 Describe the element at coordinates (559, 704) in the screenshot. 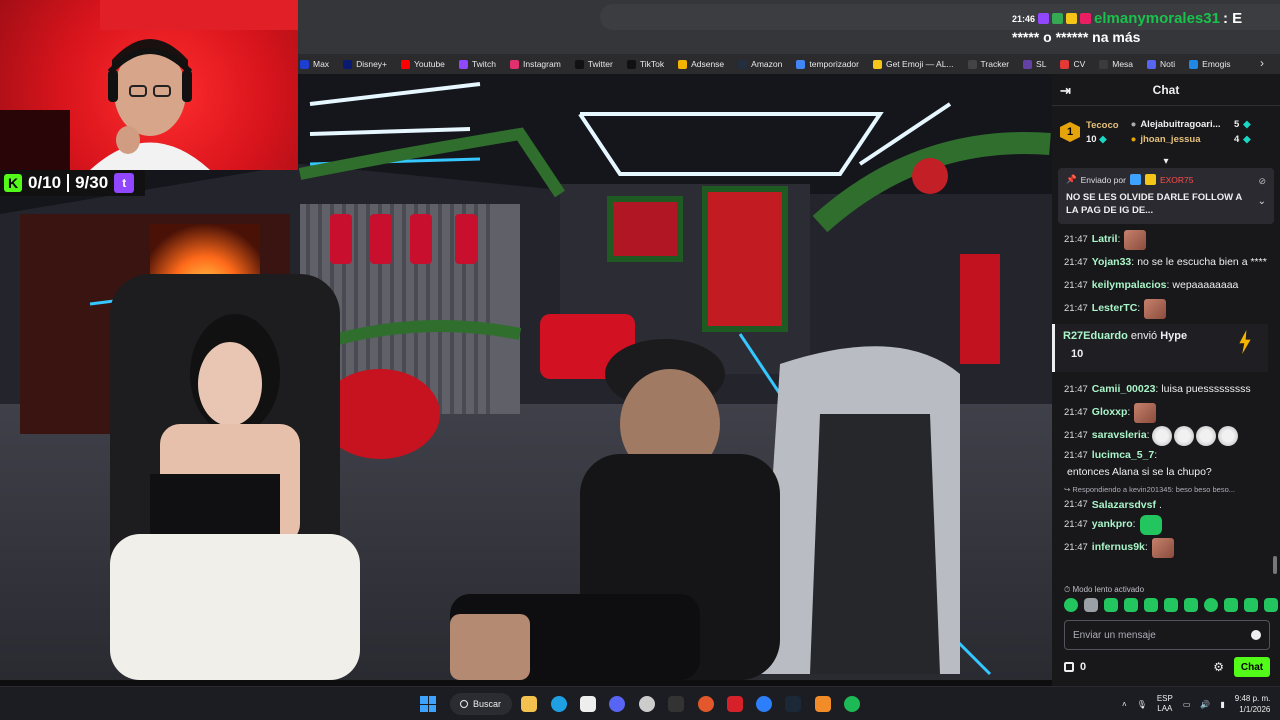

I see `edge-browser-icon` at that location.